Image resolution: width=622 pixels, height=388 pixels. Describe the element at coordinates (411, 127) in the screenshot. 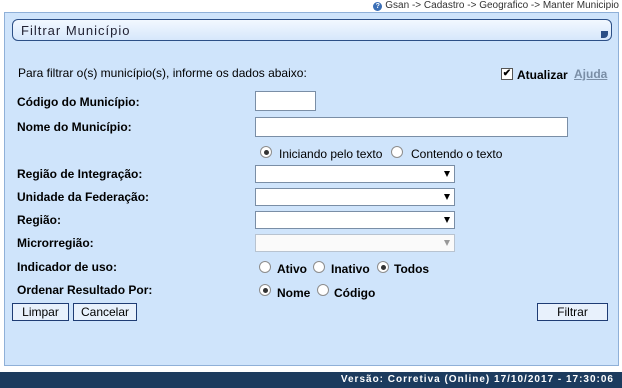

I see `nome-input` at that location.